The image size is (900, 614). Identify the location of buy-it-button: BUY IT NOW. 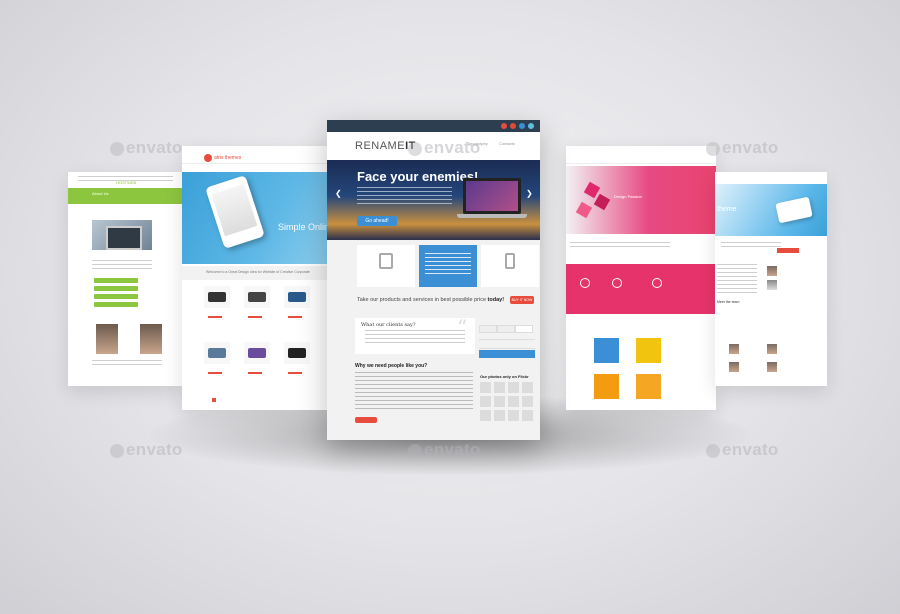
(522, 300).